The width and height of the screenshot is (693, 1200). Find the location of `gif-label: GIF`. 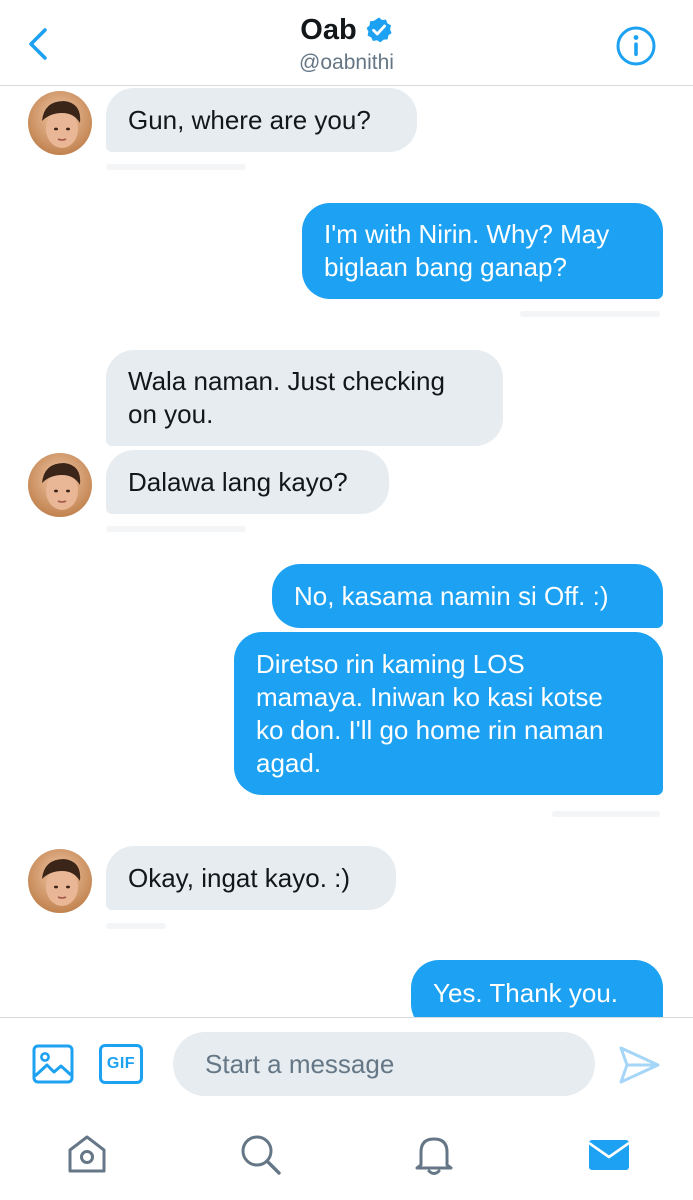

gif-label: GIF is located at coordinates (121, 1063).